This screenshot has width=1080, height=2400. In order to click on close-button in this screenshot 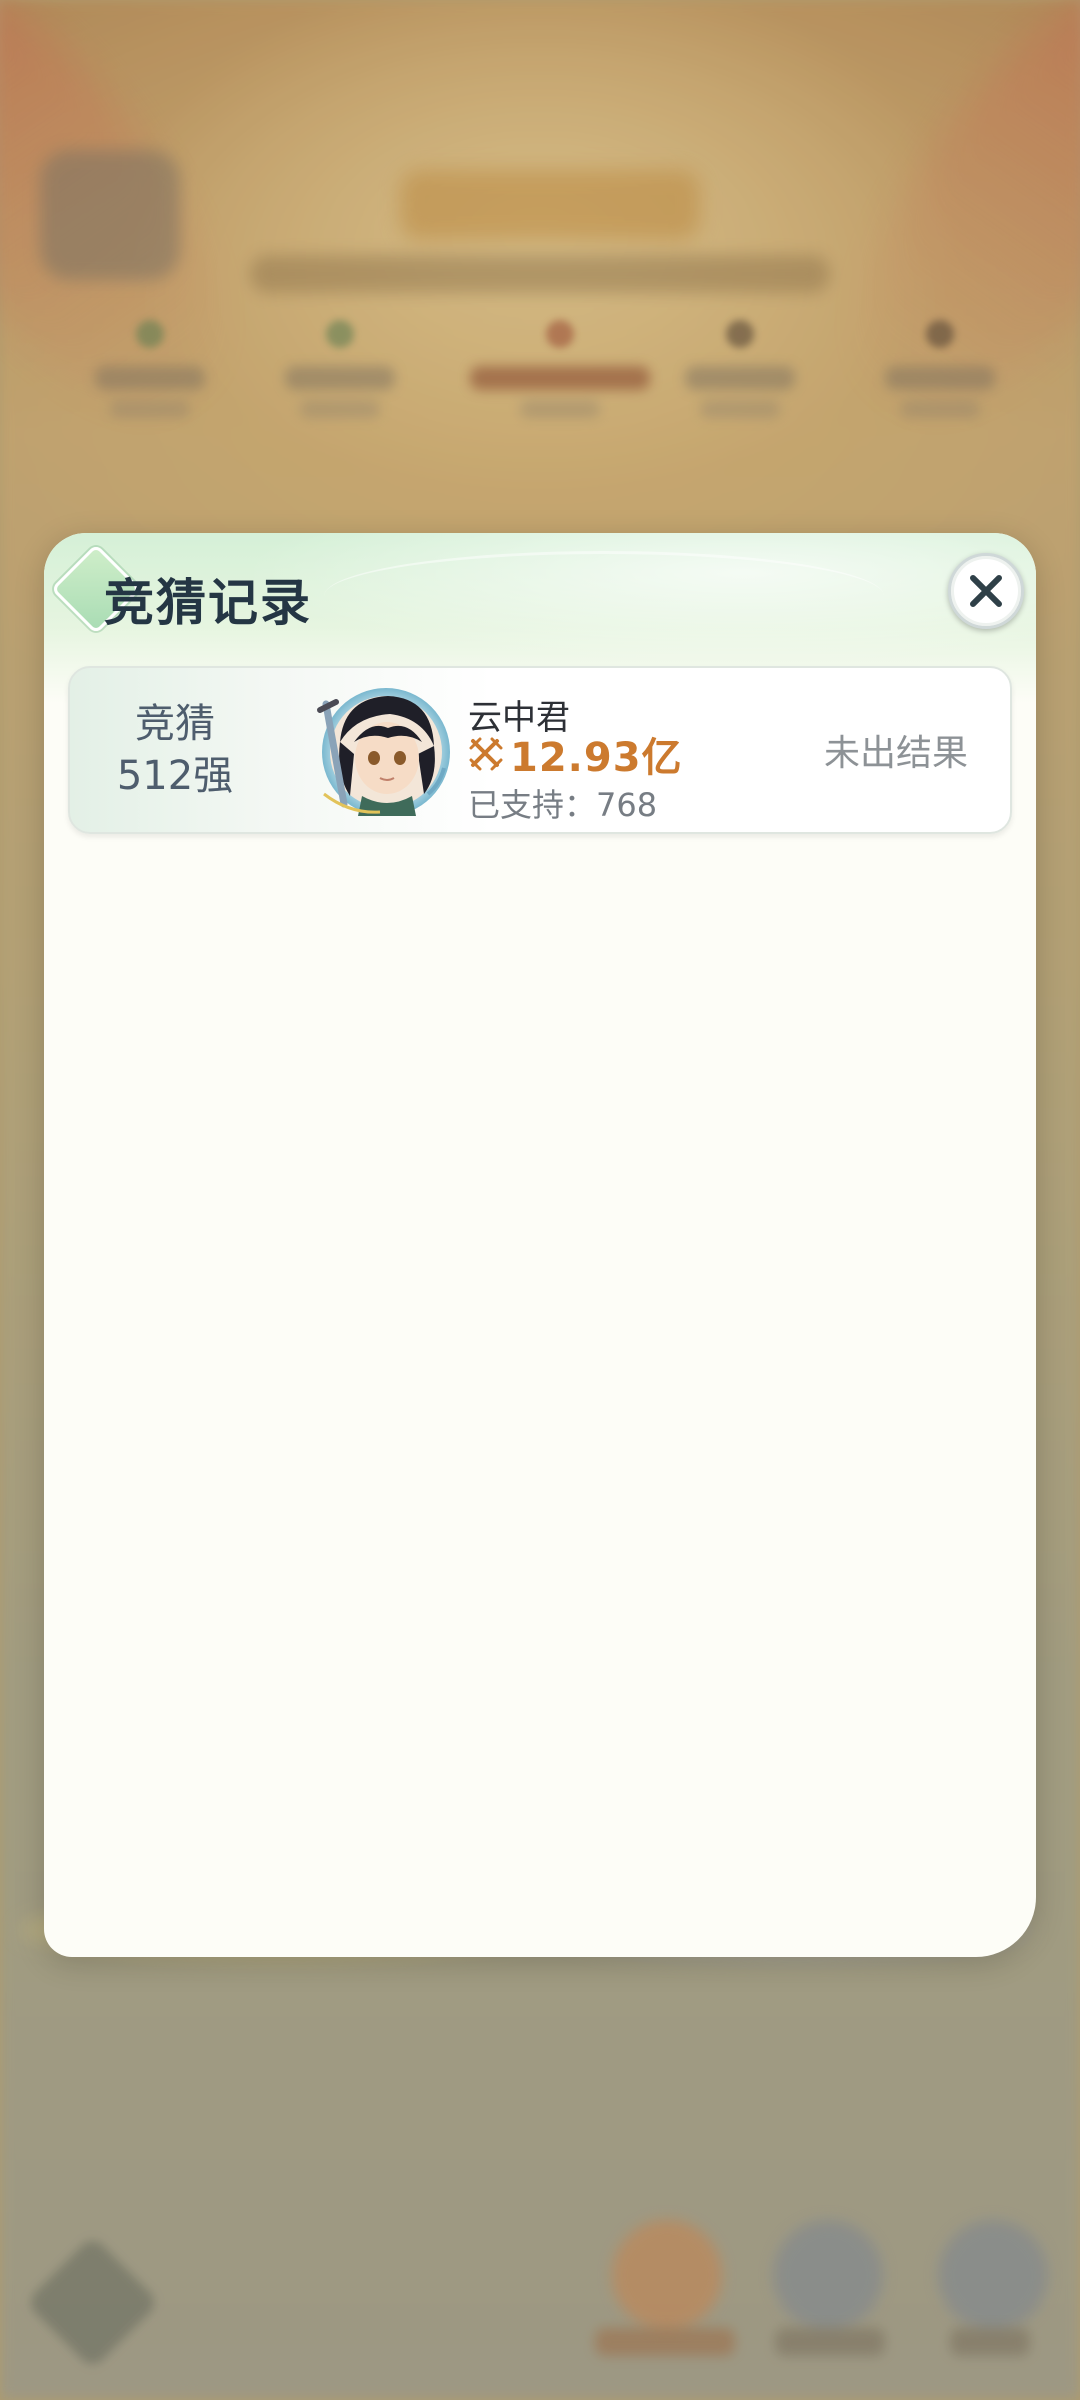, I will do `click(986, 591)`.